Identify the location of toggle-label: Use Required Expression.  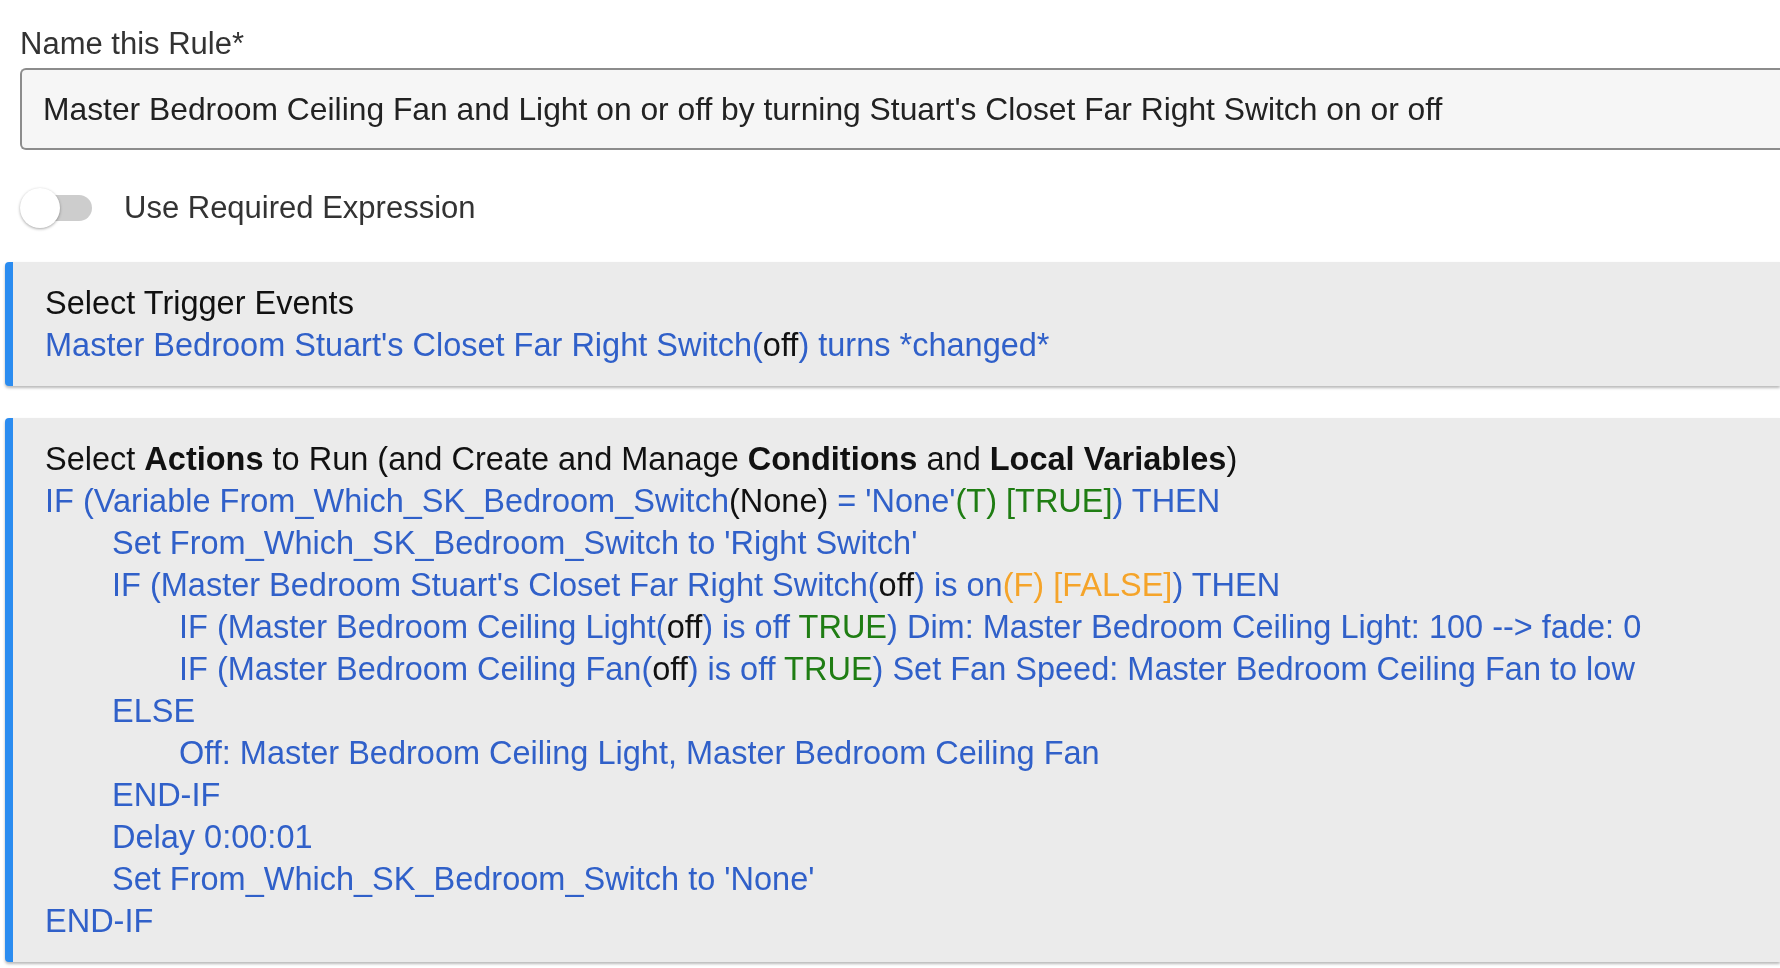
(300, 208).